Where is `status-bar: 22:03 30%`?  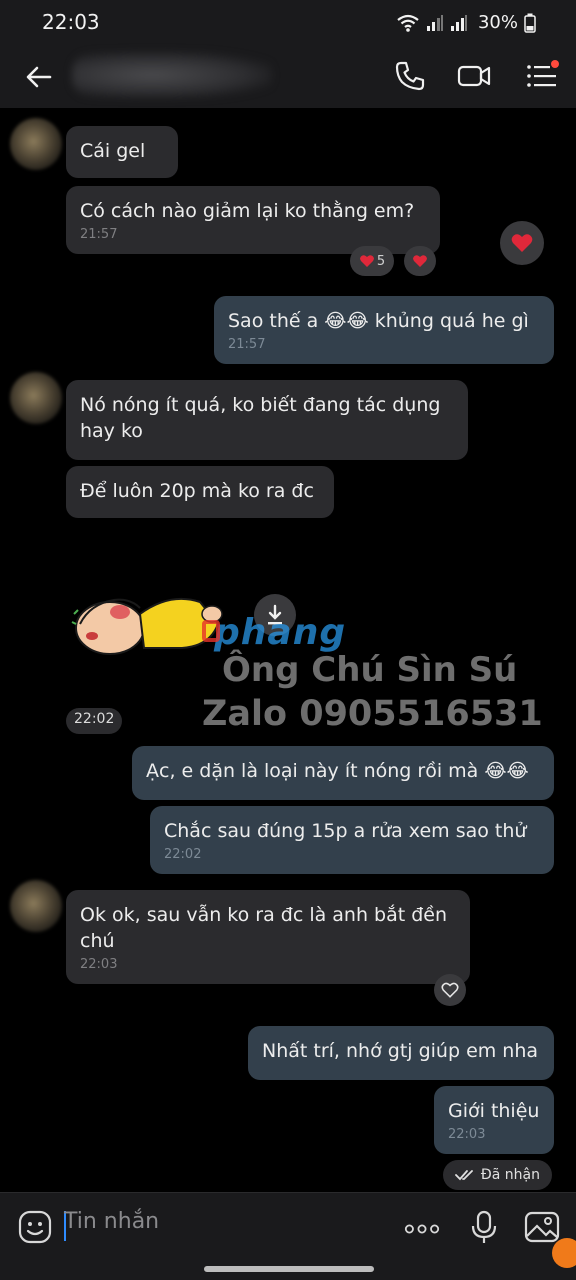 status-bar: 22:03 30% is located at coordinates (288, 22).